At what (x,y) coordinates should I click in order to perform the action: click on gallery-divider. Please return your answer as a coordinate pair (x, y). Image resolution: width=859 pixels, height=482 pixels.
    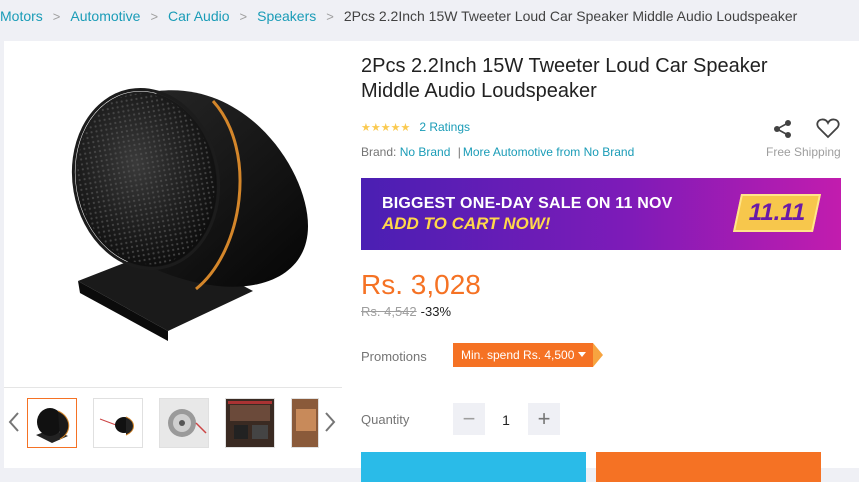
    Looking at the image, I should click on (173, 387).